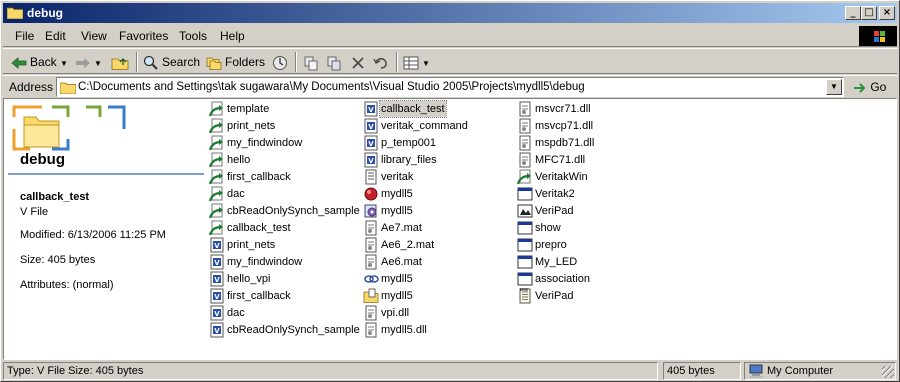  I want to click on file-name: vpi.dll, so click(395, 313).